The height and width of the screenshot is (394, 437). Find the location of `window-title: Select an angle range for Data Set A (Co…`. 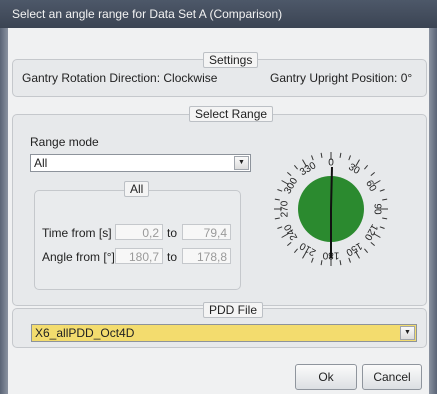

window-title: Select an angle range for Data Set A (Co… is located at coordinates (147, 14).